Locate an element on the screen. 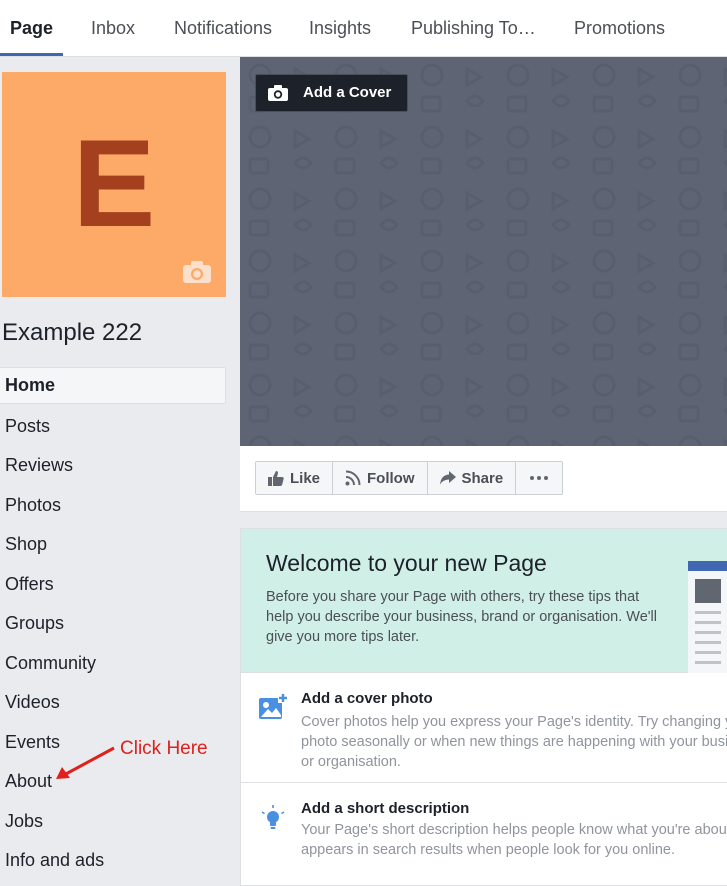 The image size is (727, 886). thumbs-up-icon is located at coordinates (276, 478).